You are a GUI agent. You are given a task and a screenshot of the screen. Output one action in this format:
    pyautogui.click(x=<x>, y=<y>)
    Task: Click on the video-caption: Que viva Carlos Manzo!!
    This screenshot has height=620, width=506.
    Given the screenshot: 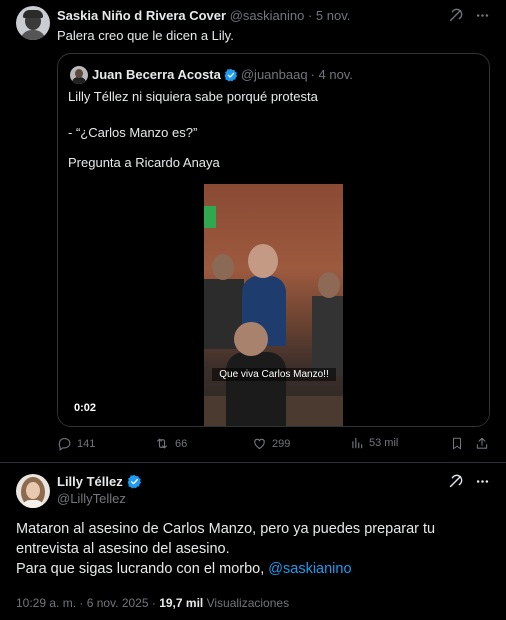 What is the action you would take?
    pyautogui.click(x=274, y=374)
    